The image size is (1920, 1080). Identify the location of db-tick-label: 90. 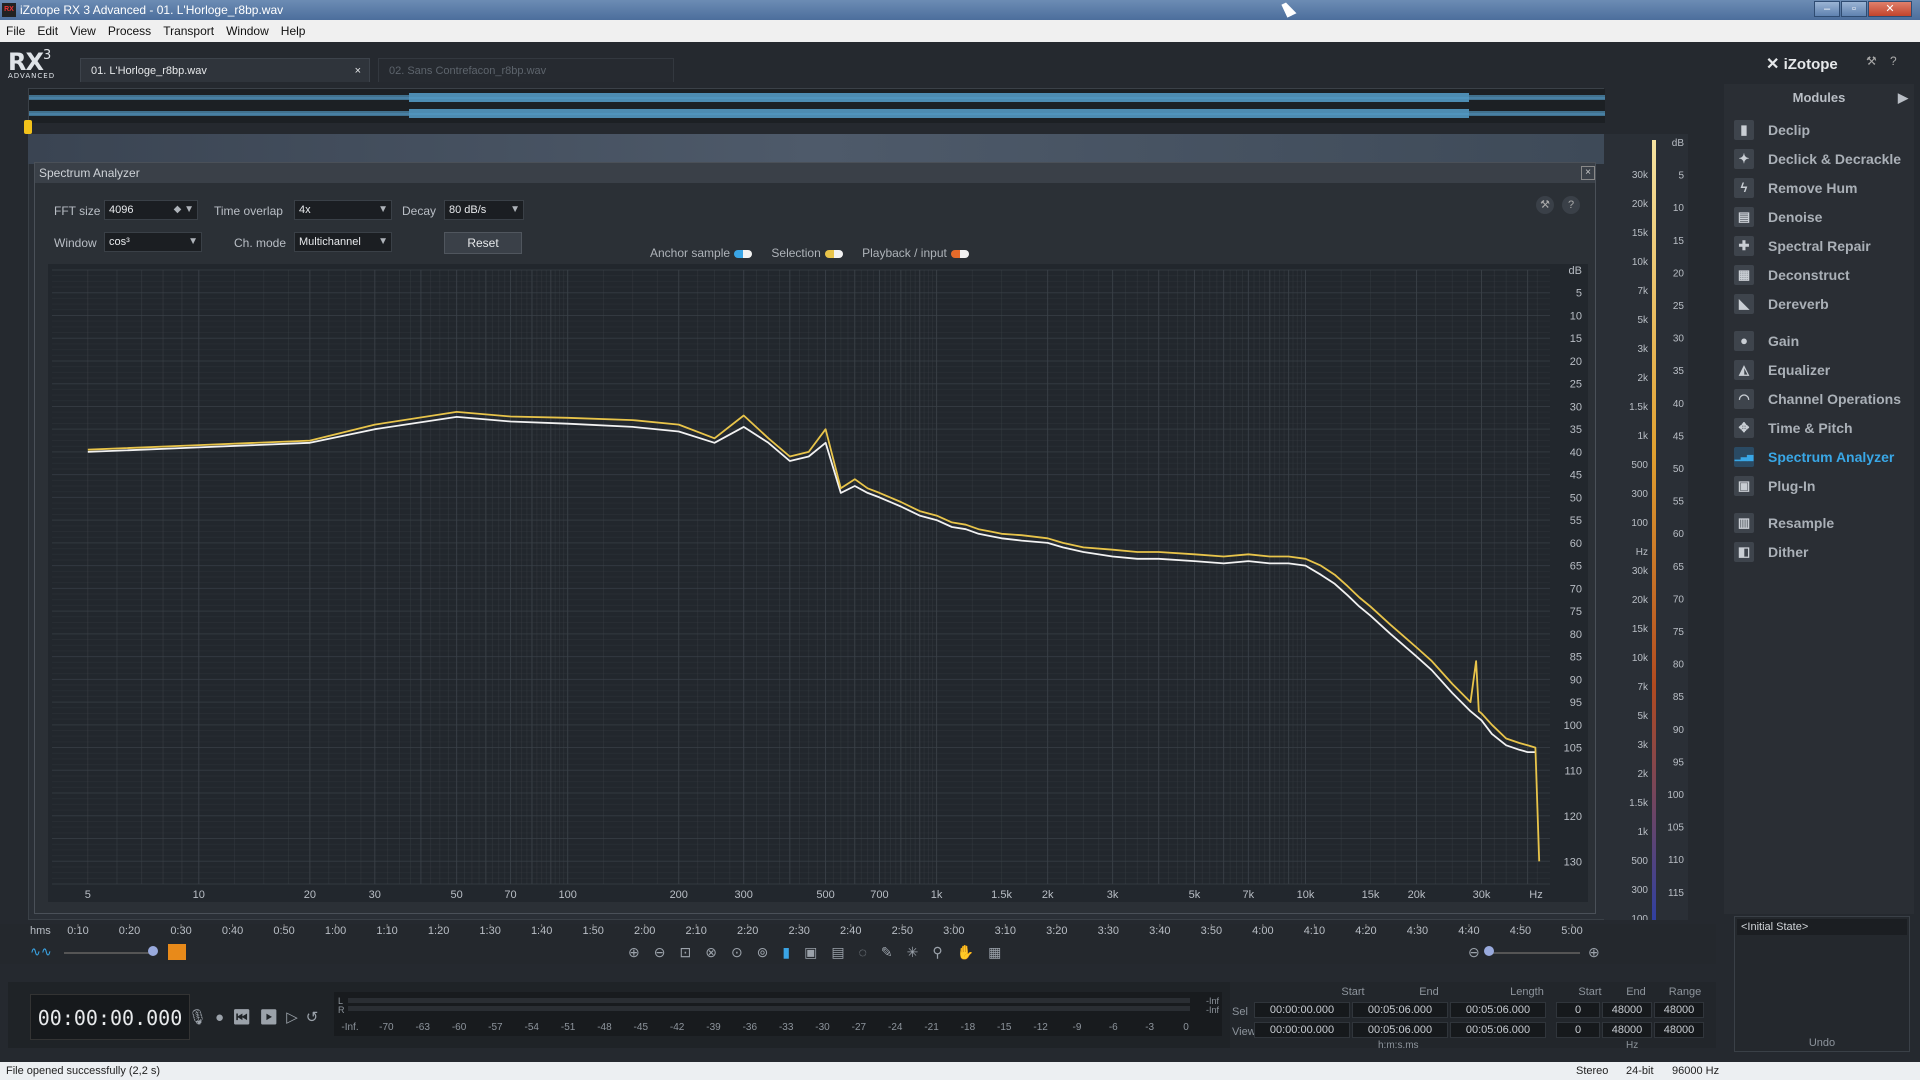
(1679, 730).